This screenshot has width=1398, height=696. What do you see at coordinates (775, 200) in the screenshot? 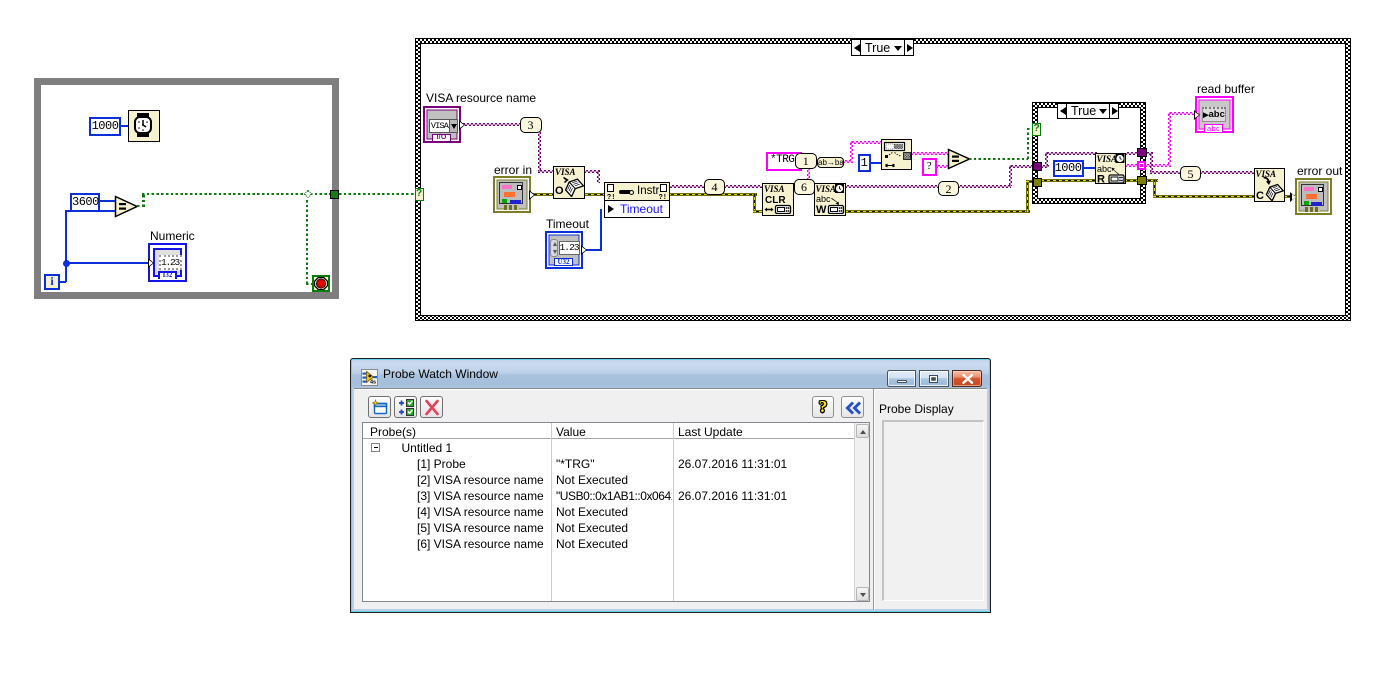
I see `svg-text: CLR` at bounding box center [775, 200].